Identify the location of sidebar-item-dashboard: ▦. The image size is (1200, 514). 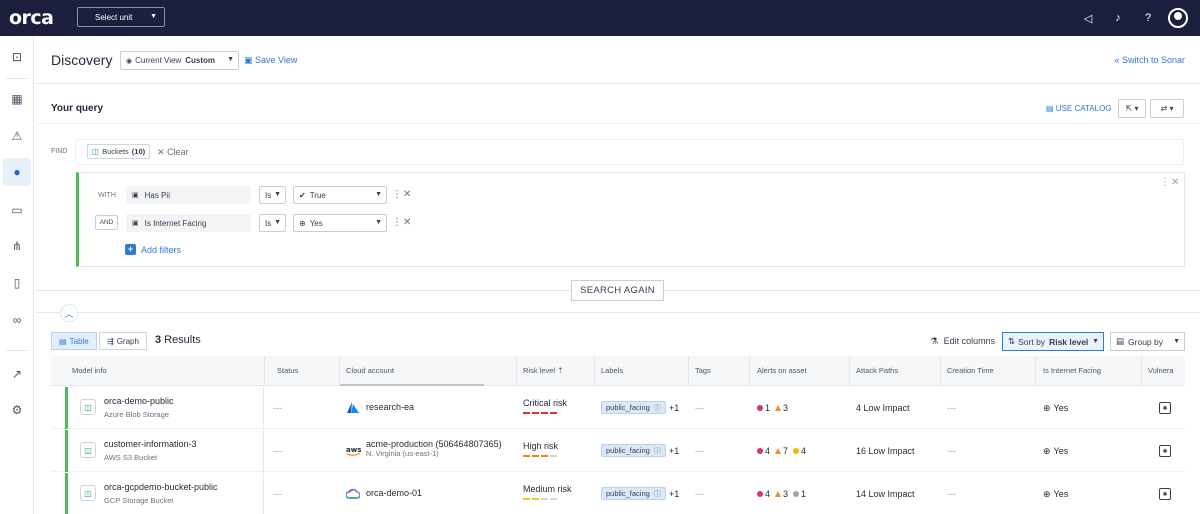
(17, 99).